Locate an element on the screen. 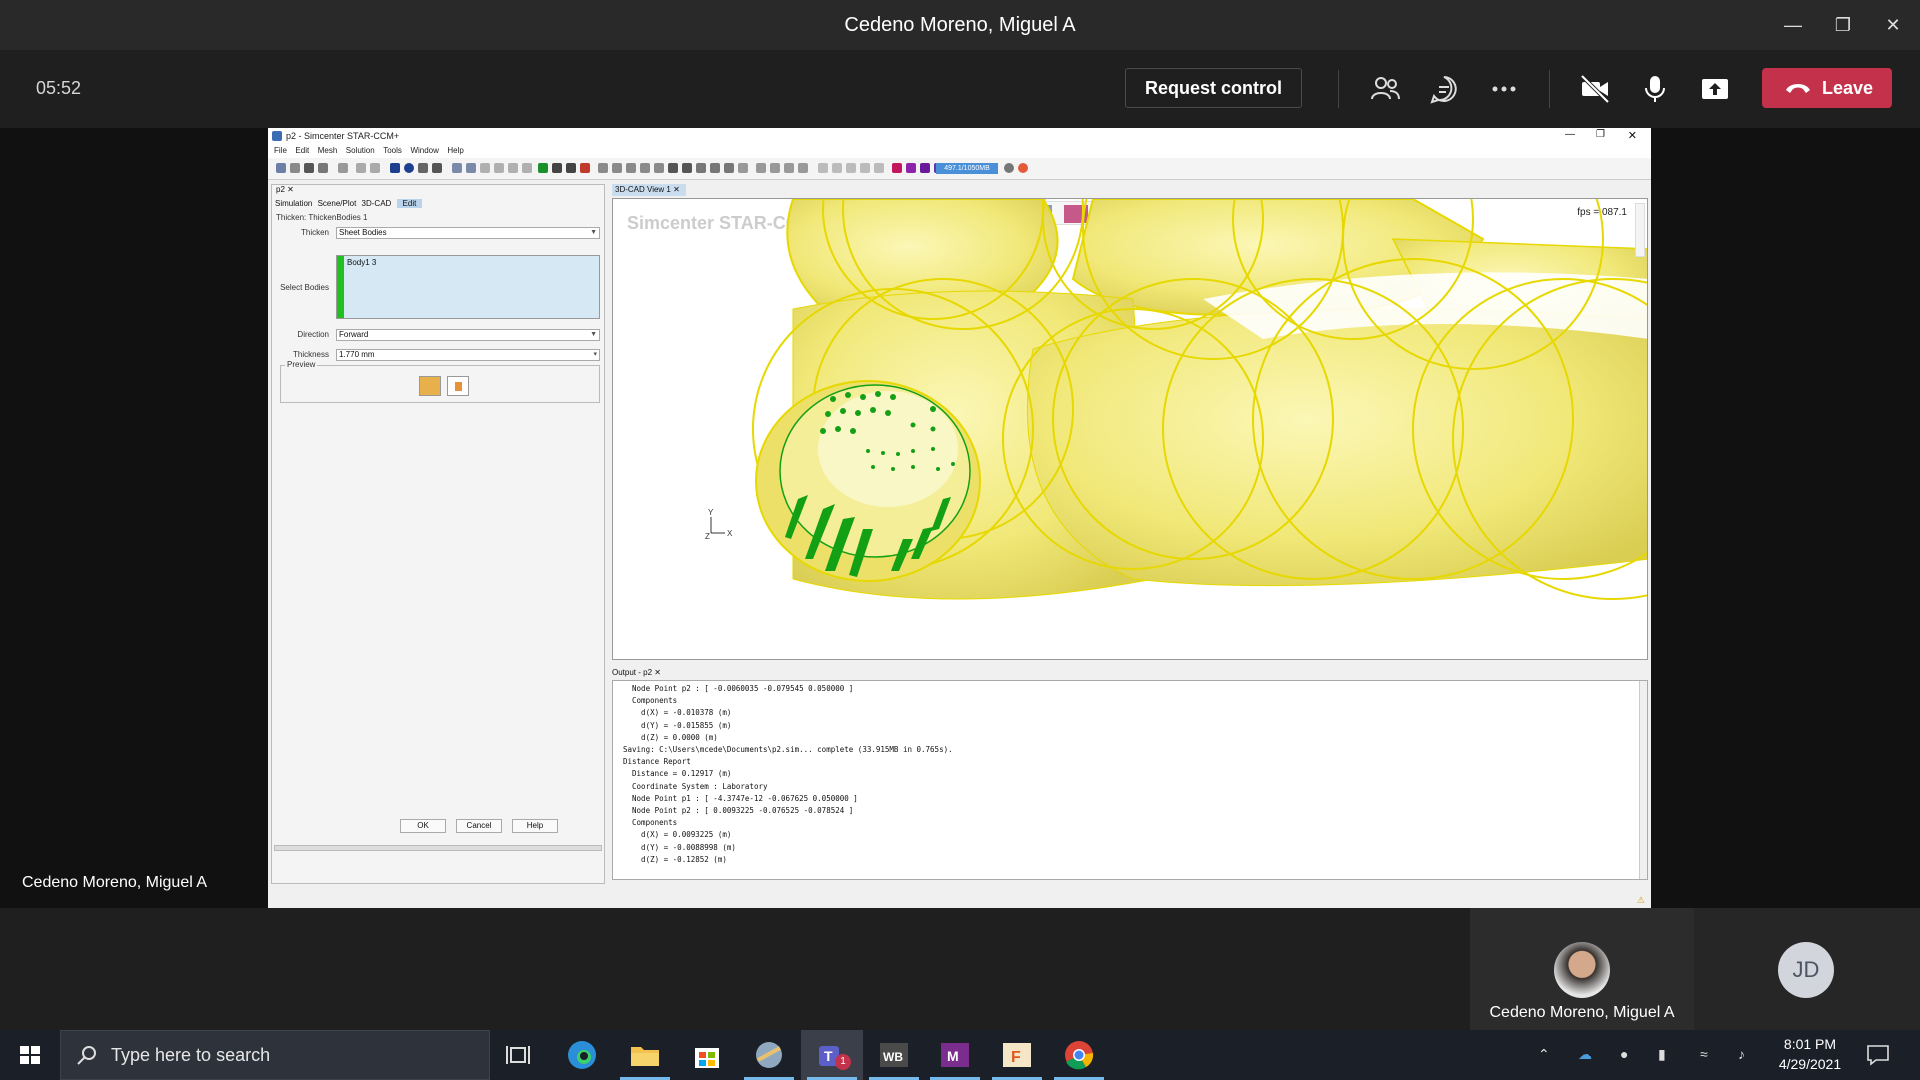  microphone-tray-icon: ● is located at coordinates (1630, 1055).